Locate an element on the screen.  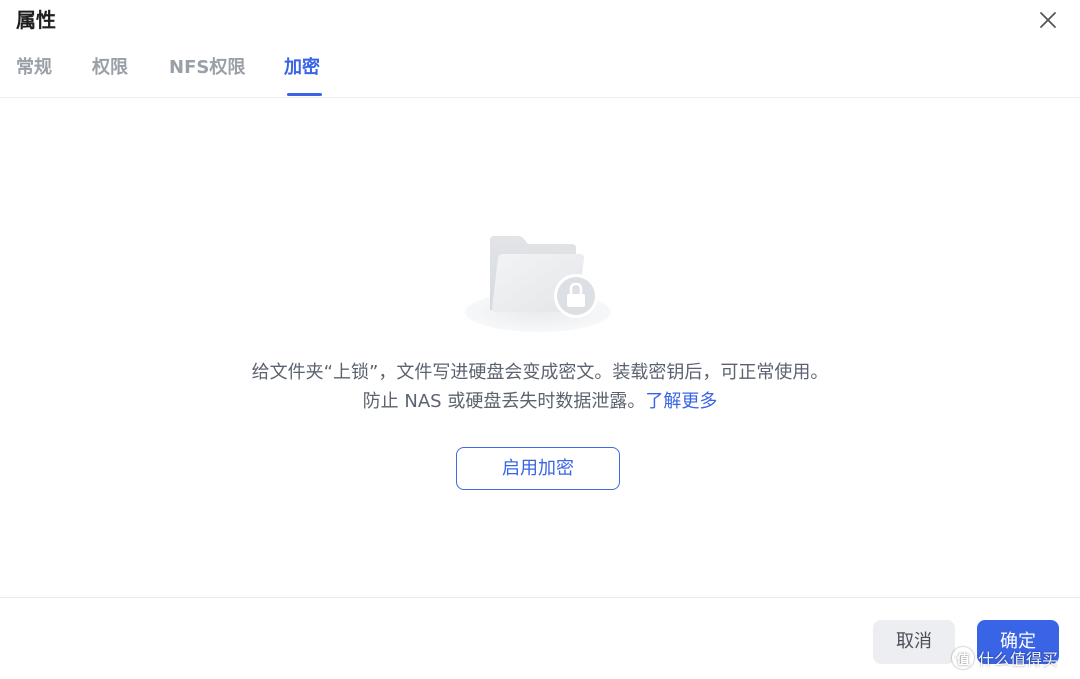
cancel-button: 取消 is located at coordinates (914, 642).